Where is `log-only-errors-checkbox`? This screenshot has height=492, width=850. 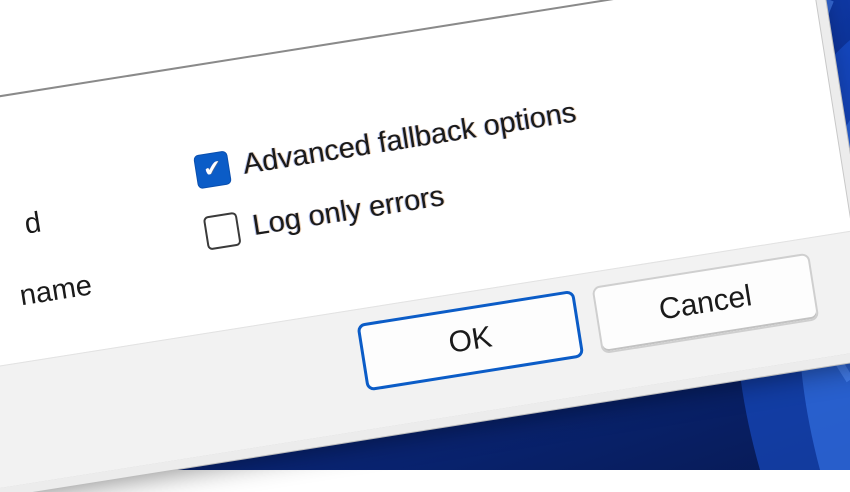
log-only-errors-checkbox is located at coordinates (222, 231).